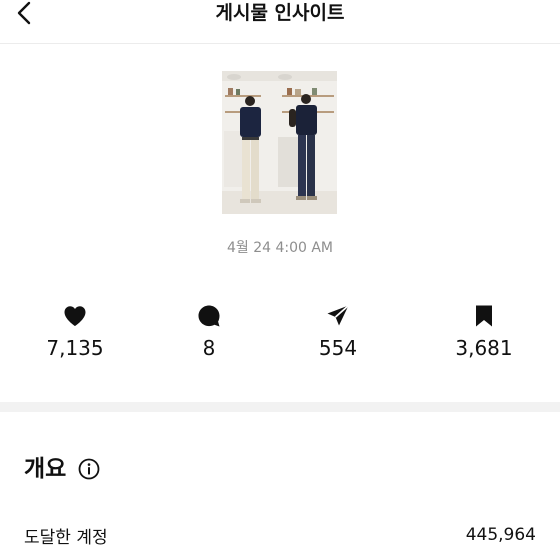 The height and width of the screenshot is (560, 560). What do you see at coordinates (75, 316) in the screenshot?
I see `heart-icon` at bounding box center [75, 316].